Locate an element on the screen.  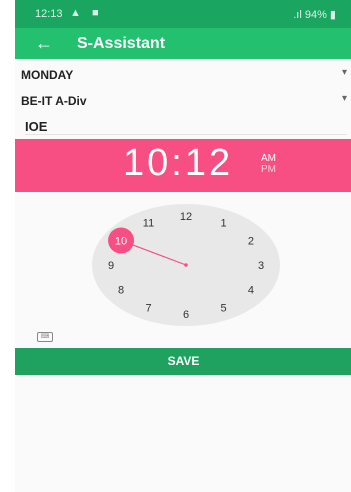
clock-hour-1: 1 is located at coordinates (223, 224).